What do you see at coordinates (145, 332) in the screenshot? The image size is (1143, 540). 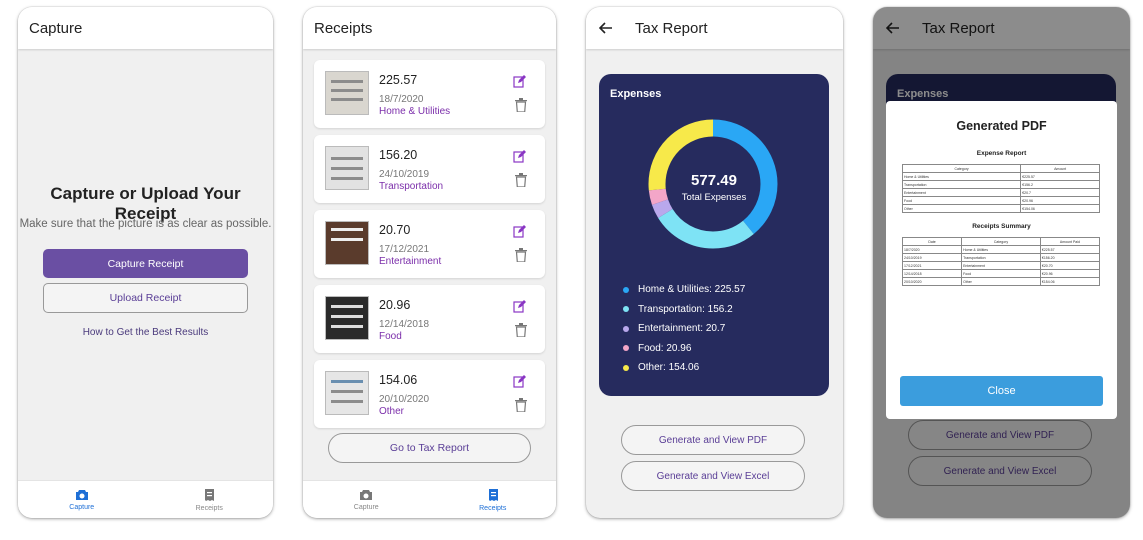 I see `best-results-link: How to Get the Best Results` at bounding box center [145, 332].